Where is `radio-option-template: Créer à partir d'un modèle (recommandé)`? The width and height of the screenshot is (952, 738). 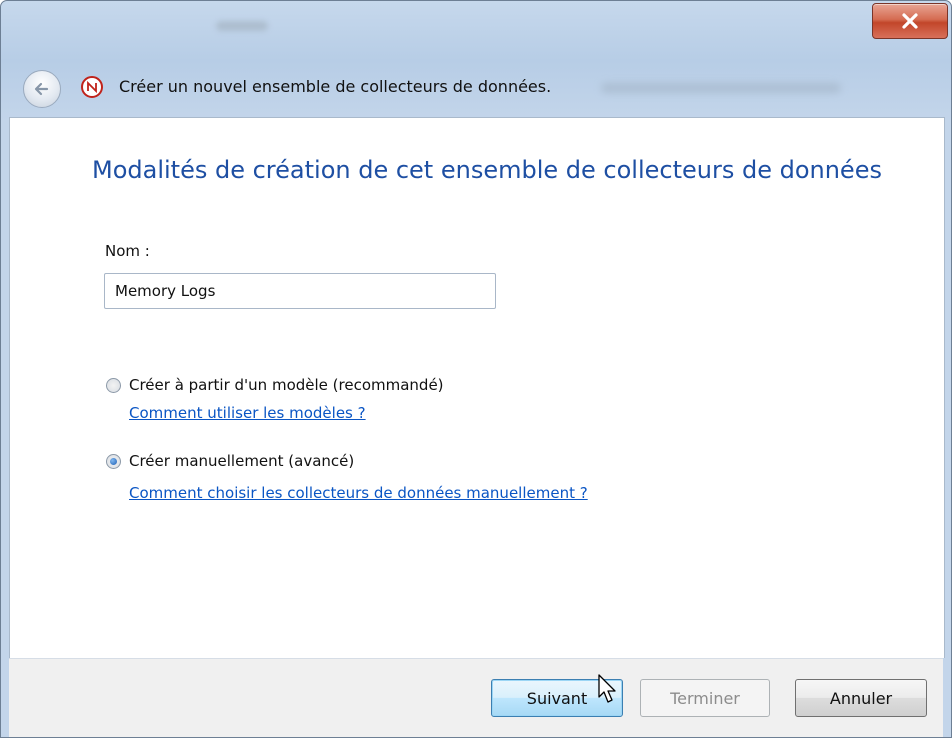
radio-option-template: Créer à partir d'un modèle (recommandé) is located at coordinates (275, 385).